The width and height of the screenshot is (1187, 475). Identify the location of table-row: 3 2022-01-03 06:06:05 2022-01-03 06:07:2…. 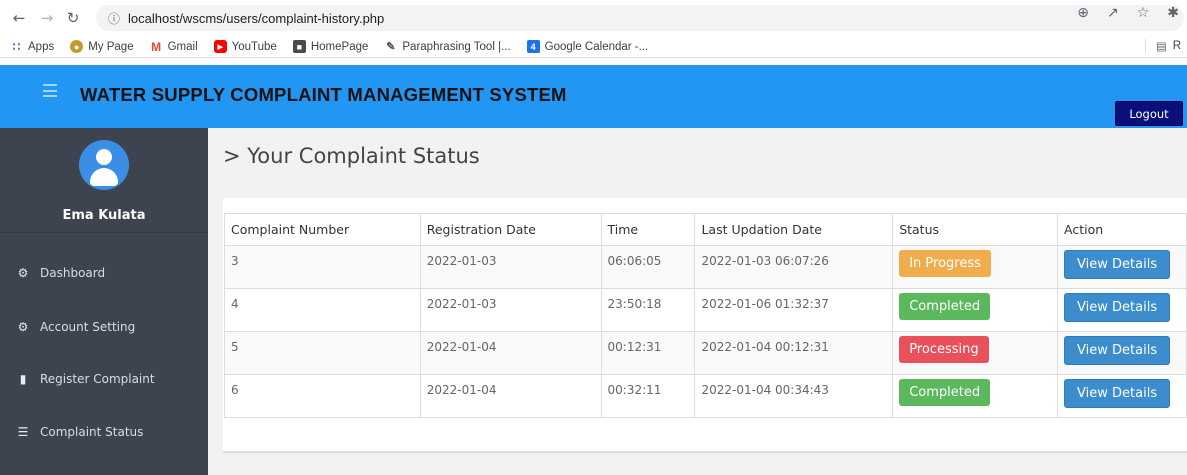
(705, 267).